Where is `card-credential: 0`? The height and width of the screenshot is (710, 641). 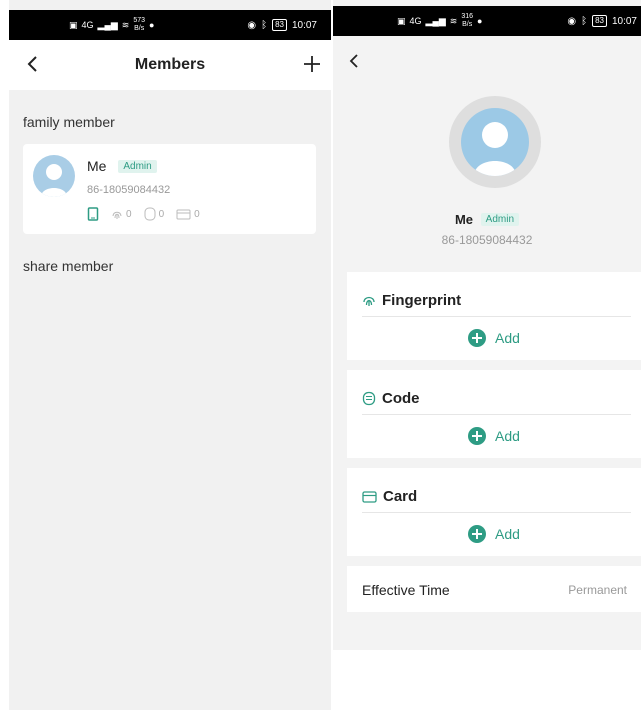 card-credential: 0 is located at coordinates (188, 214).